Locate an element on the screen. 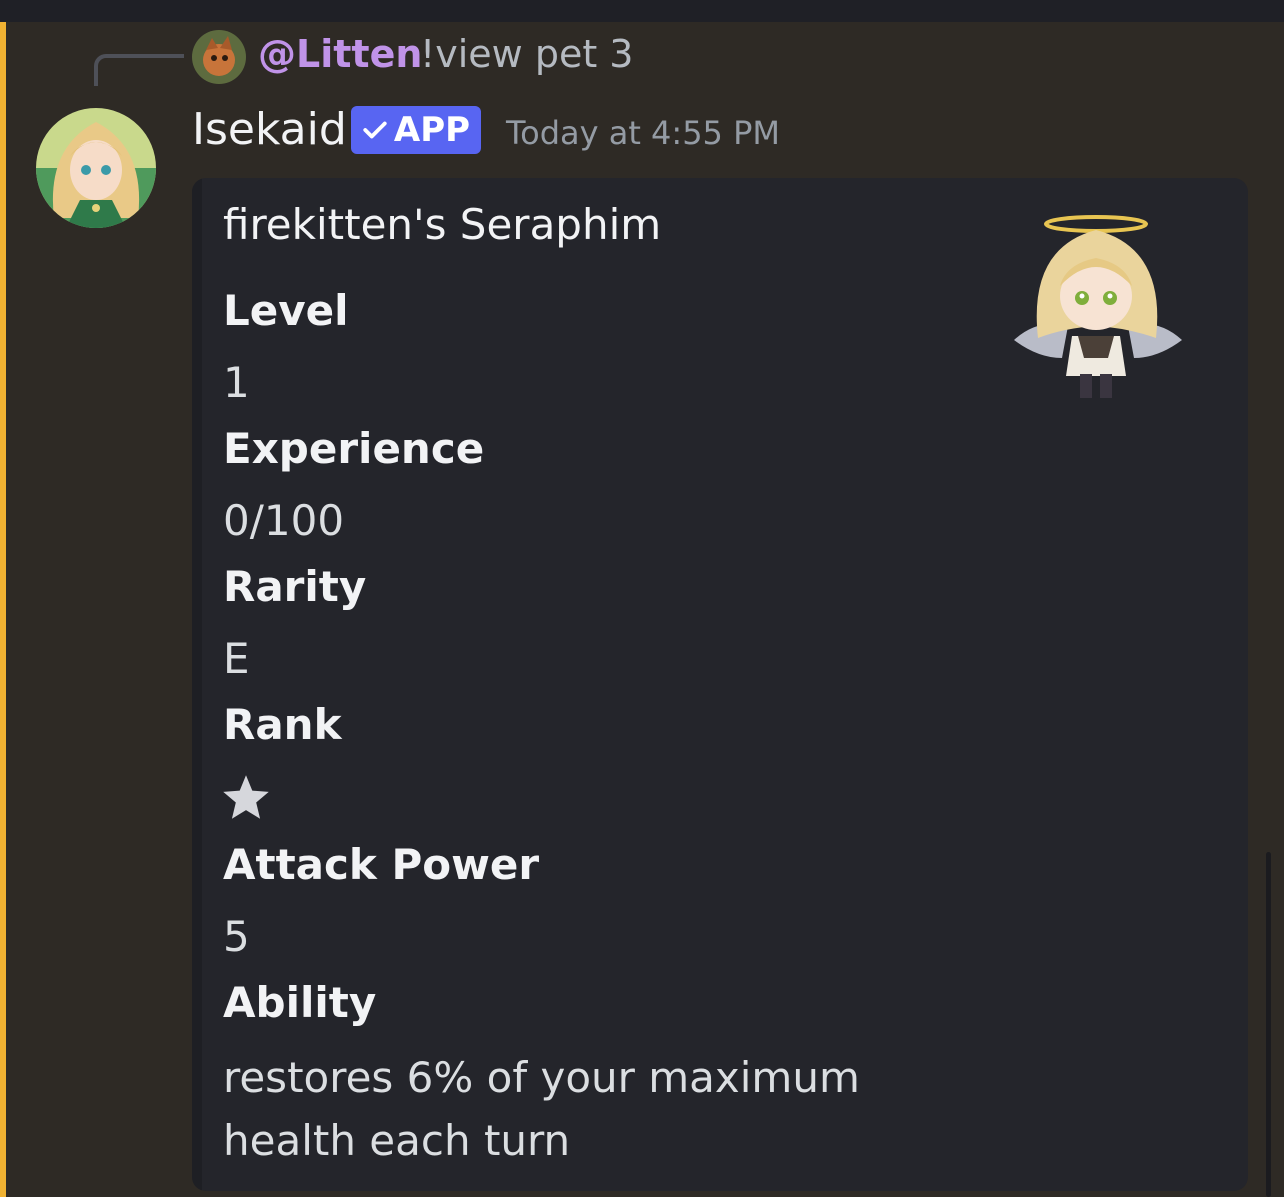 The height and width of the screenshot is (1197, 1284). field-name-level: Level is located at coordinates (286, 310).